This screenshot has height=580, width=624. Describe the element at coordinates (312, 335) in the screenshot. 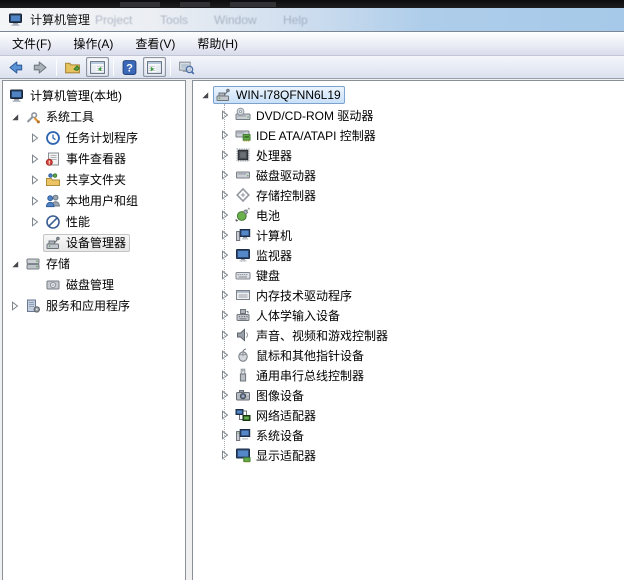

I see `tree-item-content: 声音、视频和游戏控制器` at that location.